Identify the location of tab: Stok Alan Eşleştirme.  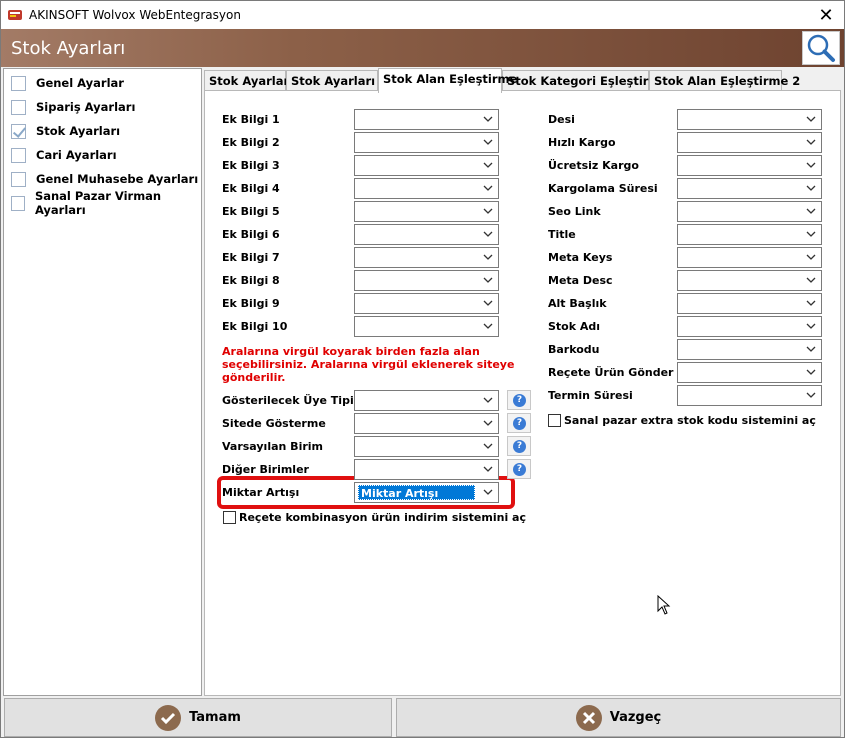
(447, 80).